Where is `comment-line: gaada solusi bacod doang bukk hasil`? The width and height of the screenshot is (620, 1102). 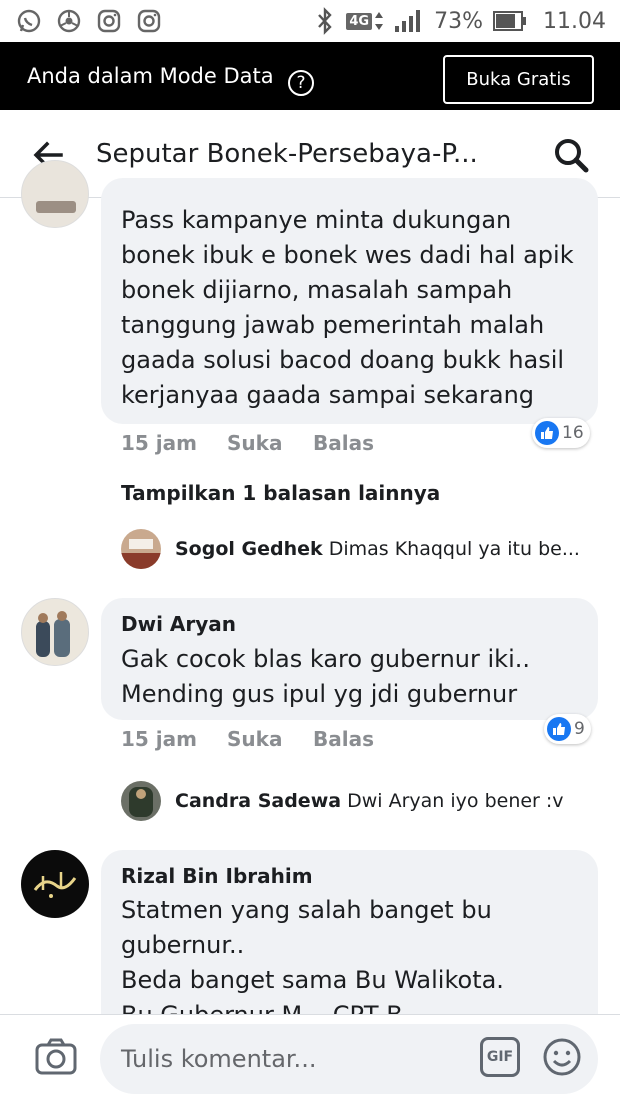
comment-line: gaada solusi bacod doang bukk hasil is located at coordinates (343, 360).